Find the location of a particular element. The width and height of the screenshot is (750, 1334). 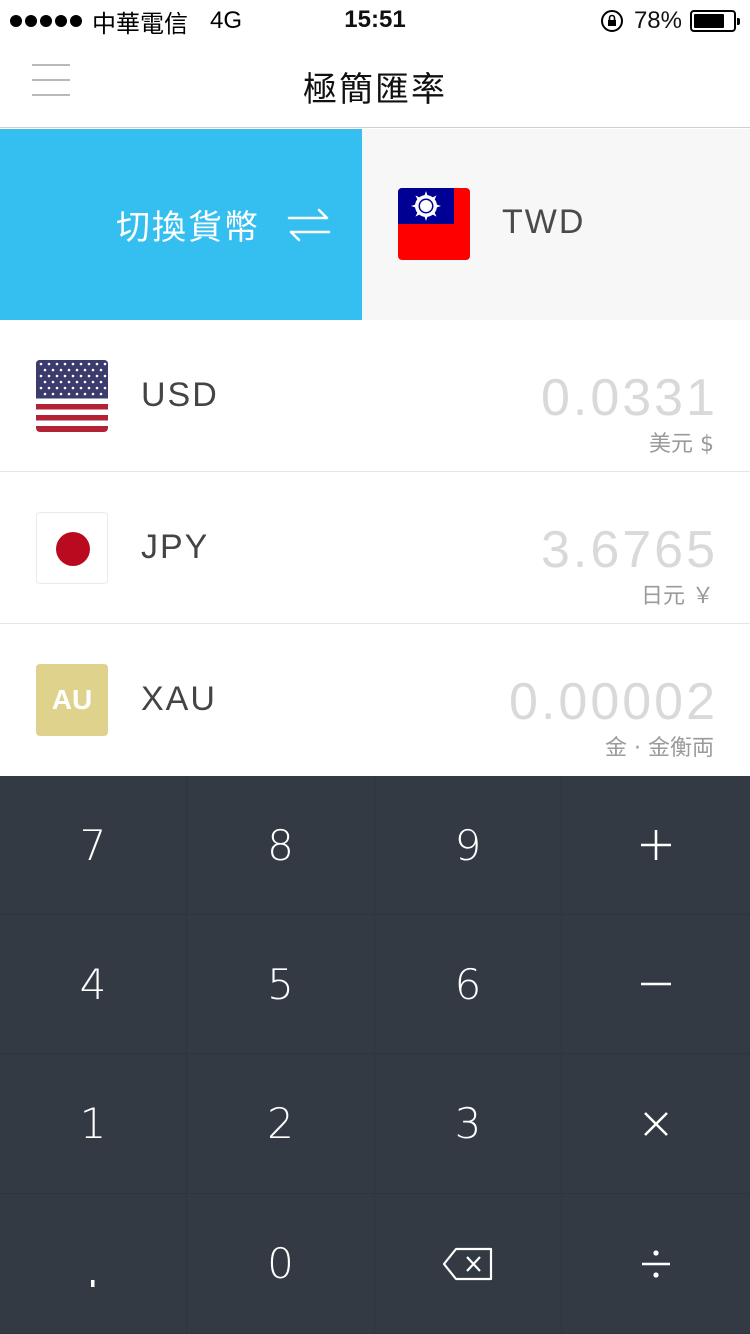

currency-name: 金 · 金衡両 is located at coordinates (659, 748).